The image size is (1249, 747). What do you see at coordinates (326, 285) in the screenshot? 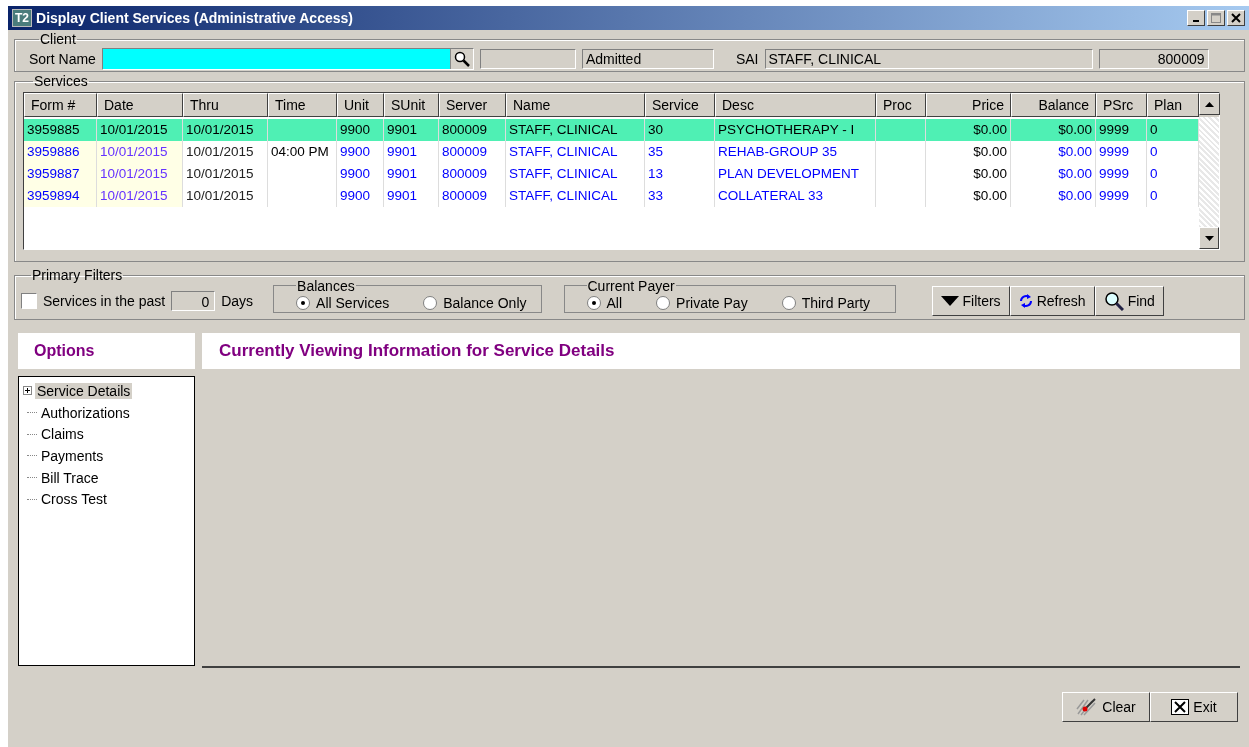
I see `group-label: Balances` at bounding box center [326, 285].